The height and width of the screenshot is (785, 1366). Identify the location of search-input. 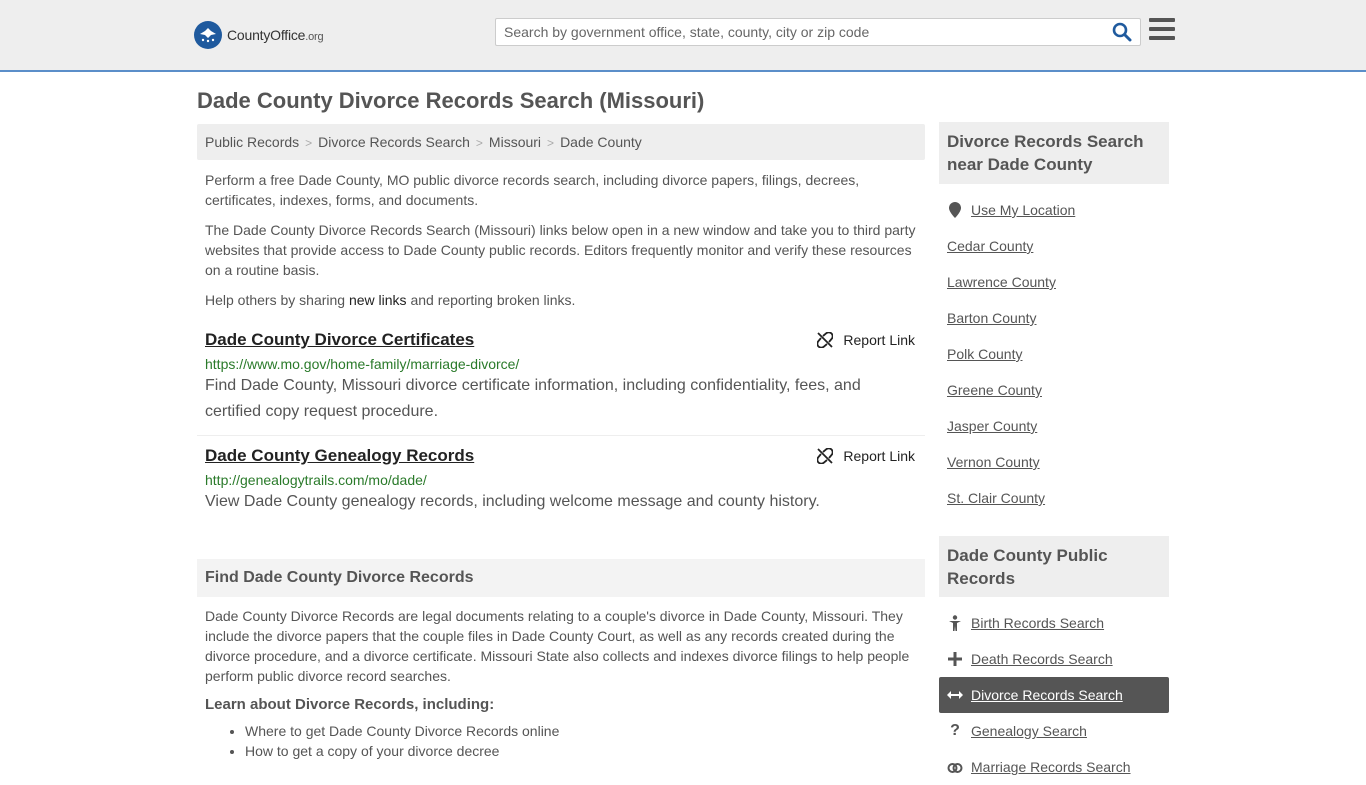
(796, 32).